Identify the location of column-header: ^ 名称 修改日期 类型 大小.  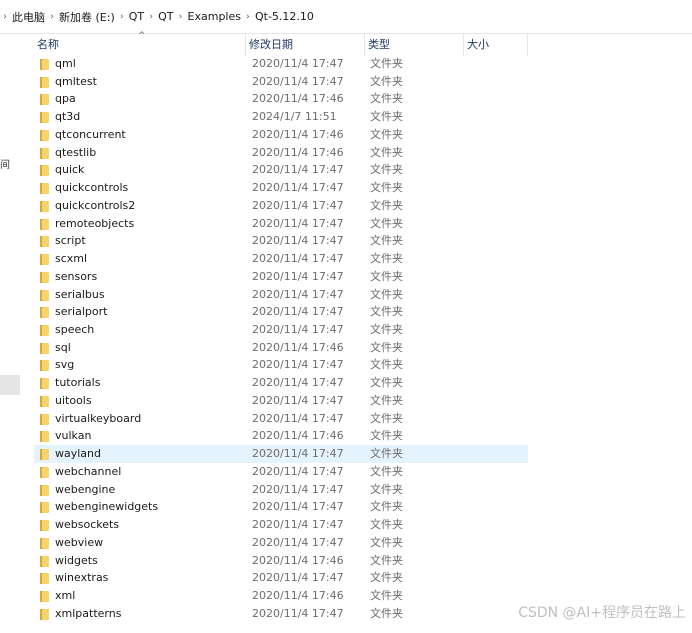
(363, 43).